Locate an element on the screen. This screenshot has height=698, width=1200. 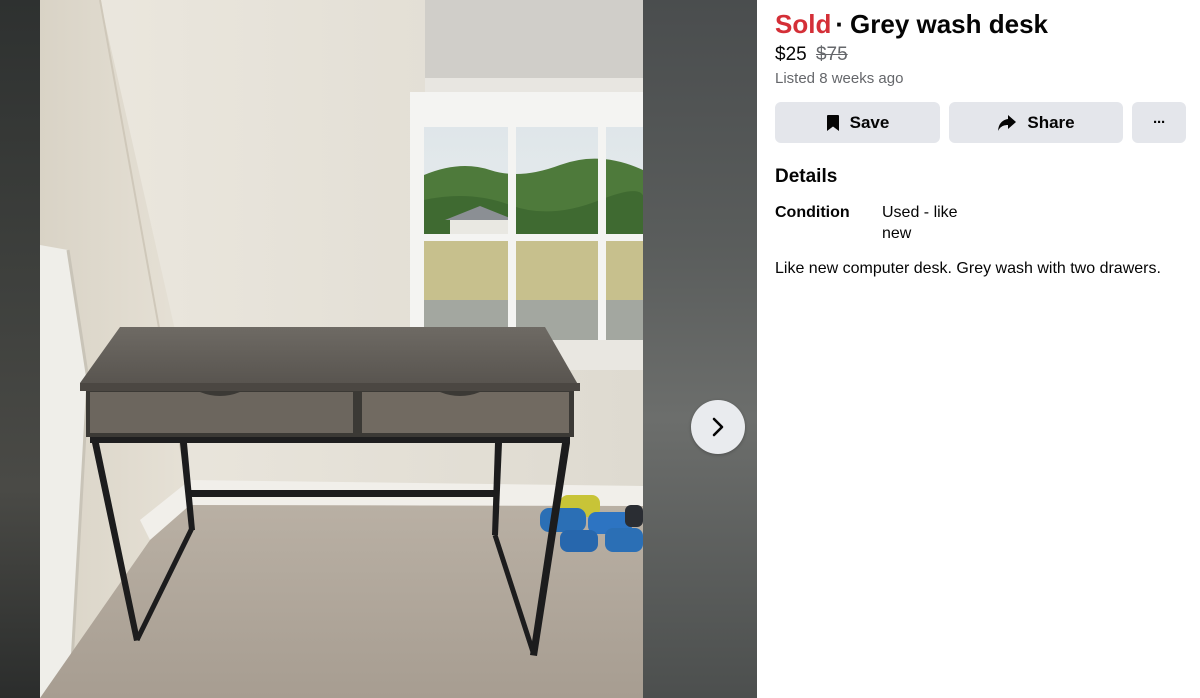
next-photo-button is located at coordinates (718, 427).